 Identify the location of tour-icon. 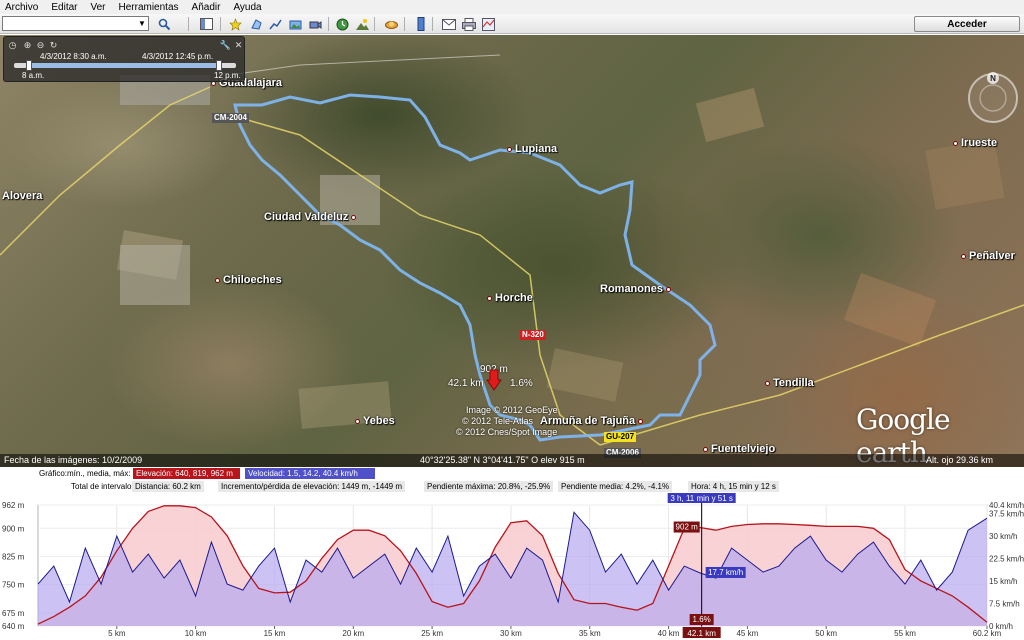
(315, 24).